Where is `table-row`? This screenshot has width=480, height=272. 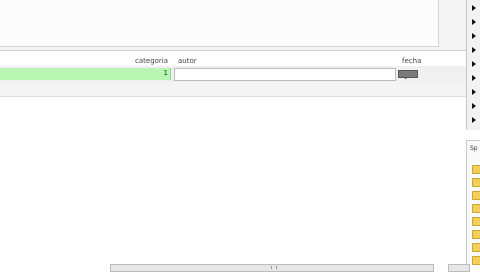
table-row is located at coordinates (233, 89).